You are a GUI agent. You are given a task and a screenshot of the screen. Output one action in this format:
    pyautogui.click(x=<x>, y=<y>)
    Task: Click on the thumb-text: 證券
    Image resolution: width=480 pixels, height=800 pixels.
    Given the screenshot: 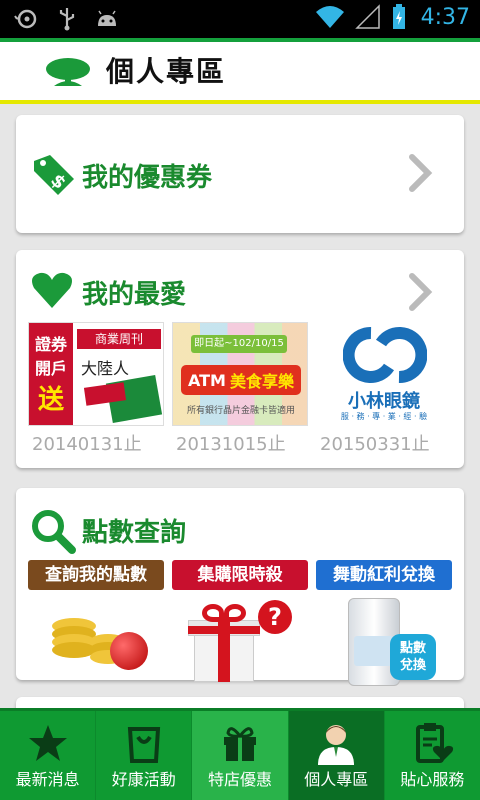 What is the action you would take?
    pyautogui.click(x=50, y=344)
    